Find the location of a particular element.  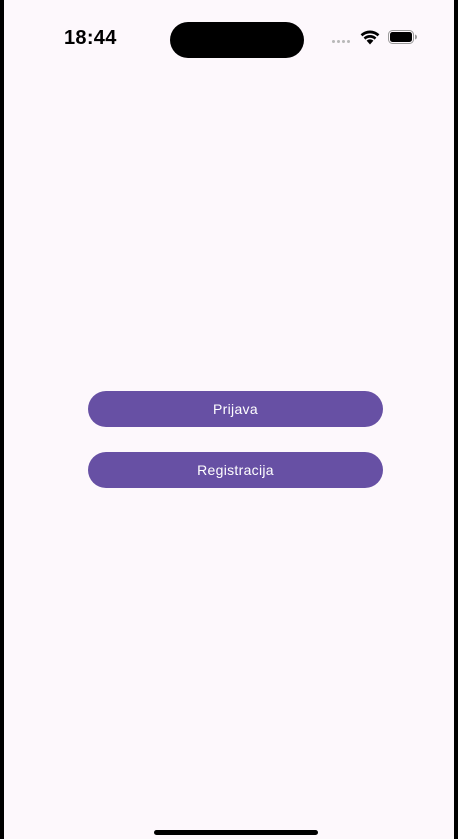

wifi-icon is located at coordinates (370, 37).